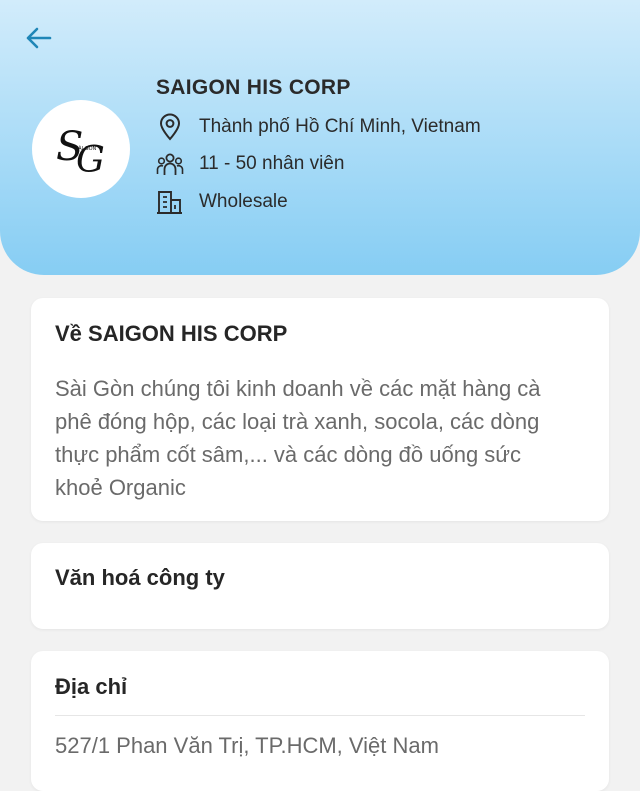  Describe the element at coordinates (170, 202) in the screenshot. I see `building-icon` at that location.